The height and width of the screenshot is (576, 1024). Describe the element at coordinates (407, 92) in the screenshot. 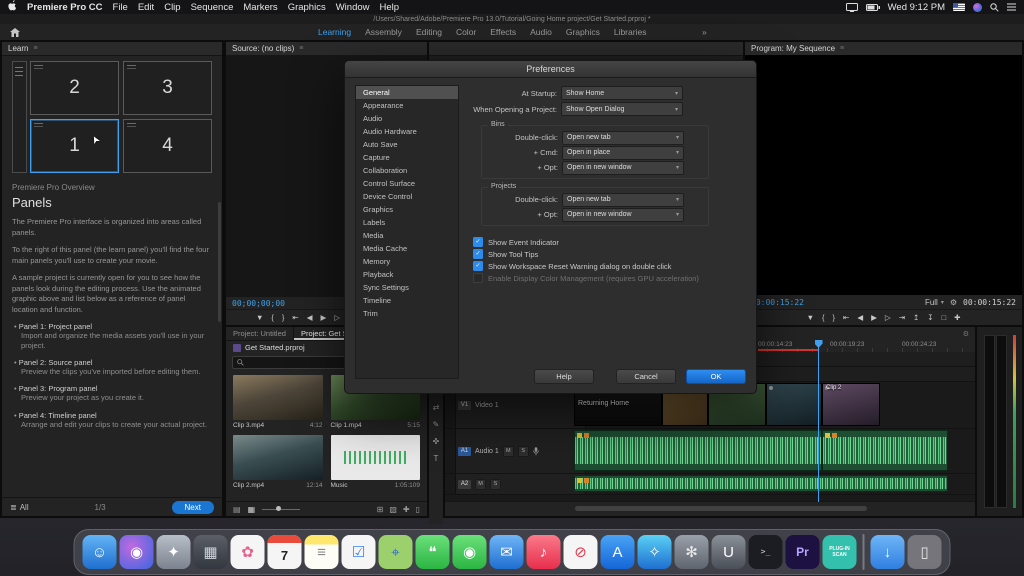

I see `preference-category: General` at that location.